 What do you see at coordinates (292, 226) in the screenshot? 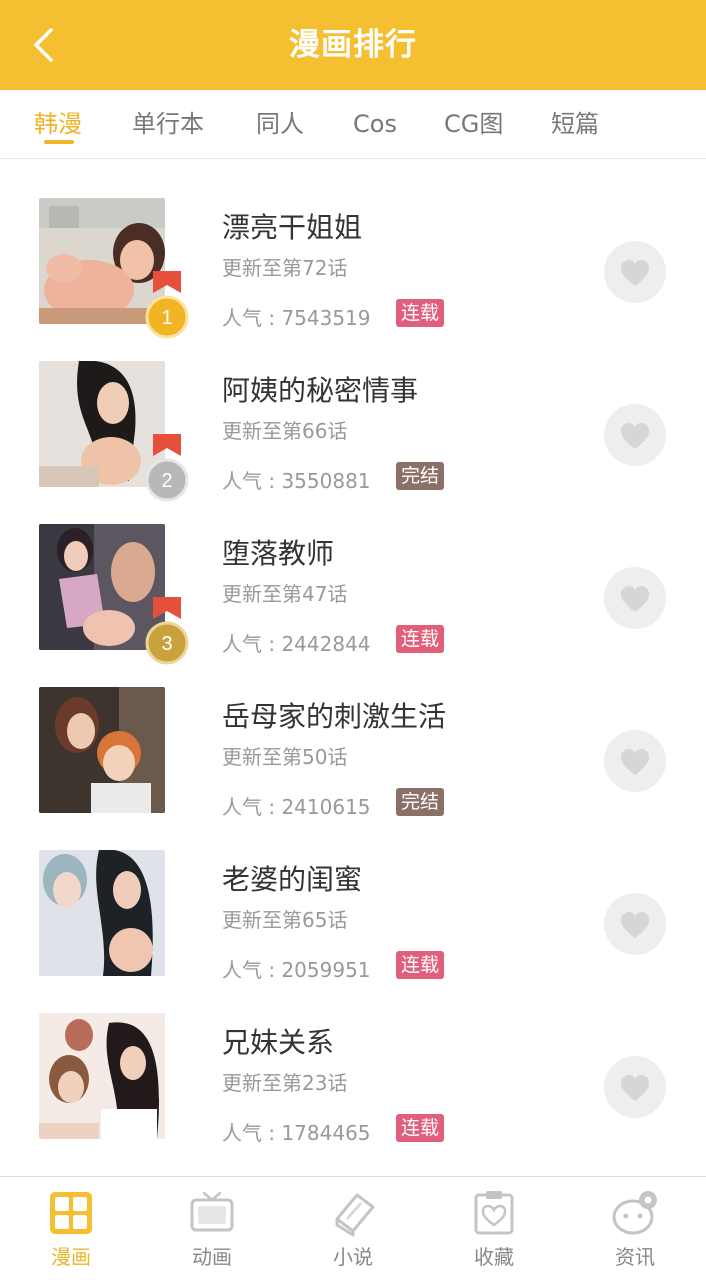
I see `comic-title: 漂亮干姐姐` at bounding box center [292, 226].